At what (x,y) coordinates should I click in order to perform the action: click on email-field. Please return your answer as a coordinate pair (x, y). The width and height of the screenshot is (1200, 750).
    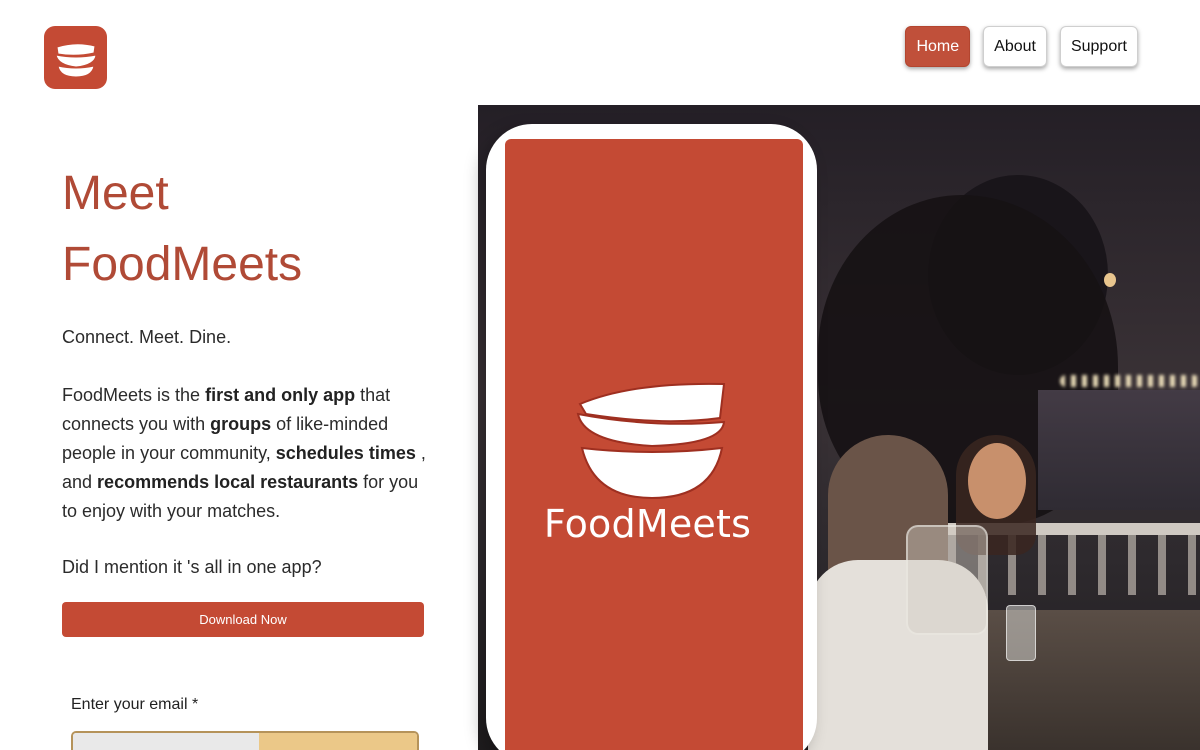
    Looking at the image, I should click on (166, 741).